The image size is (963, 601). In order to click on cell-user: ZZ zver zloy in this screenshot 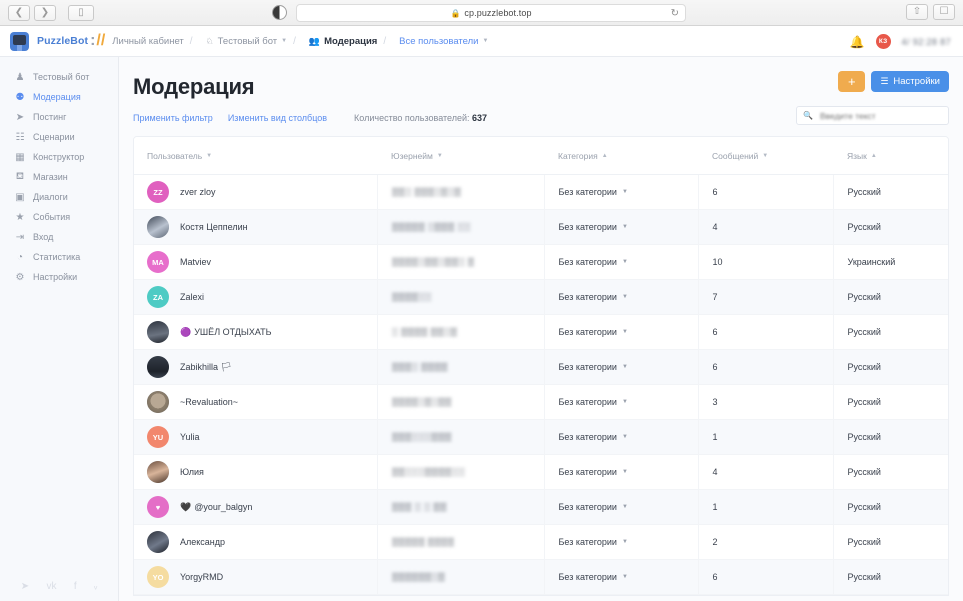, I will do `click(255, 192)`.